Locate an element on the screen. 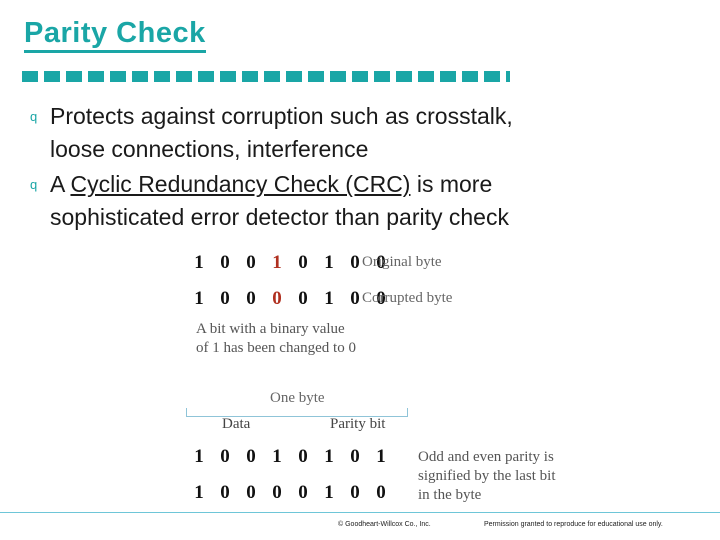 The height and width of the screenshot is (540, 720). original-bit-0: 1 is located at coordinates (199, 262).